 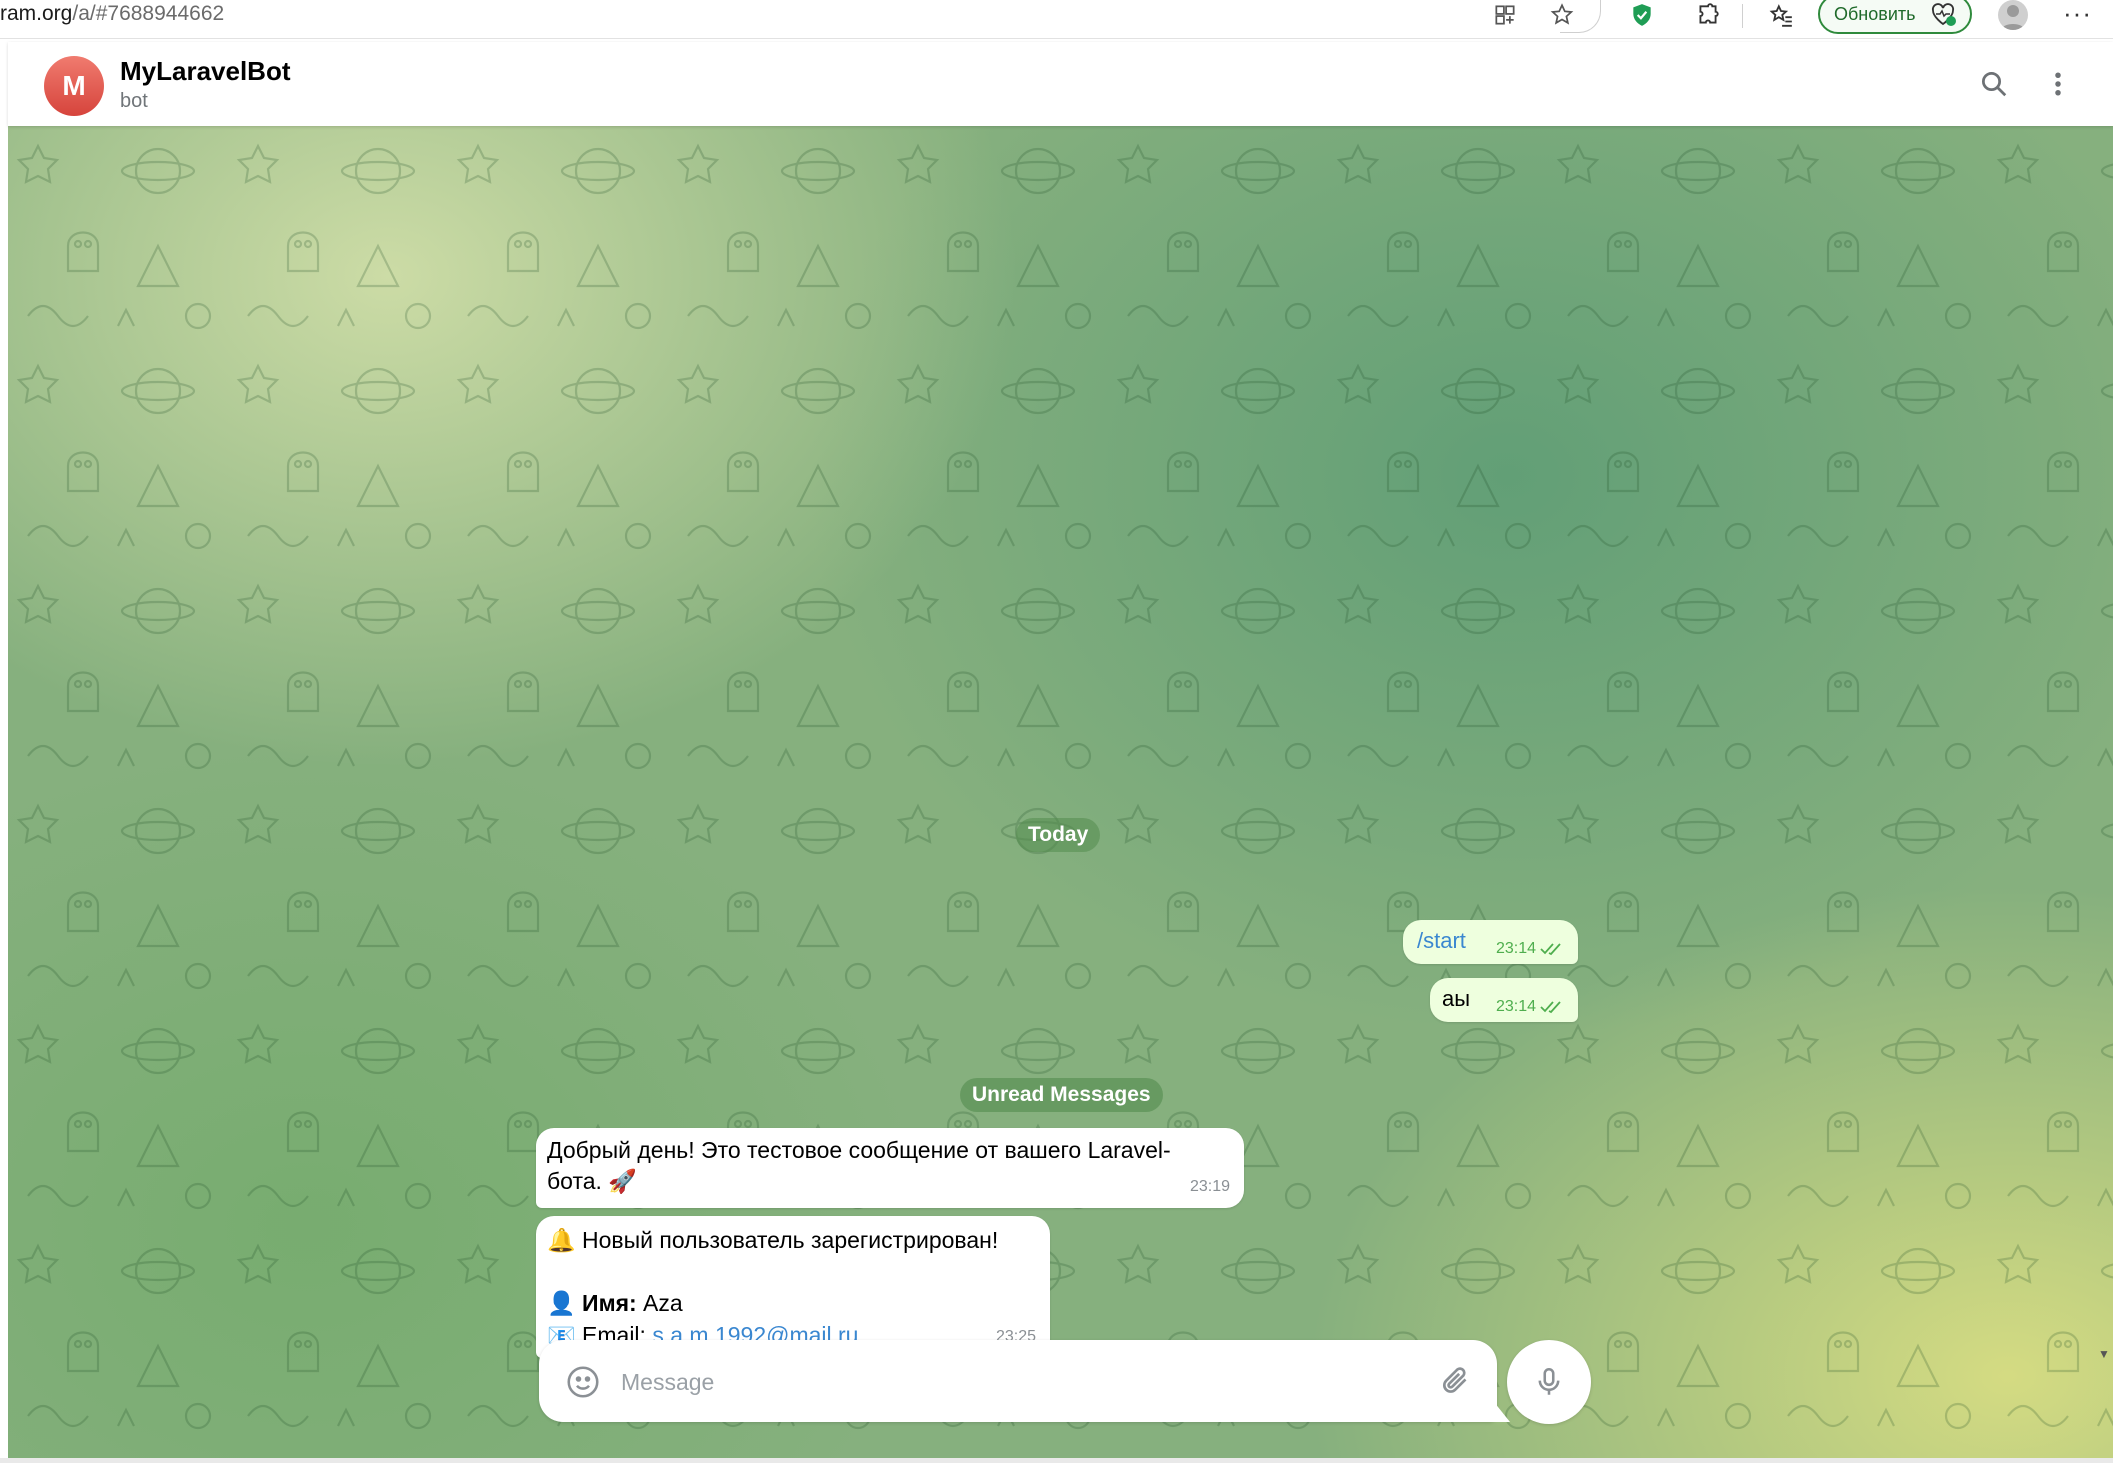 What do you see at coordinates (134, 101) in the screenshot?
I see `chat-subtitle: bot` at bounding box center [134, 101].